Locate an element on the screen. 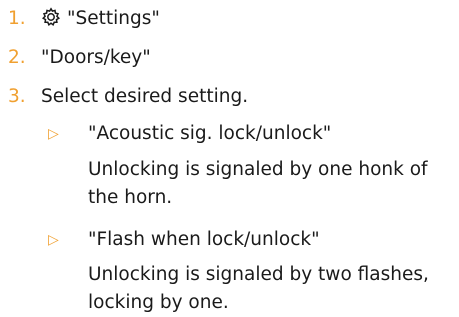 The image size is (459, 317). step-3: 3. Select desired setting. is located at coordinates (128, 97).